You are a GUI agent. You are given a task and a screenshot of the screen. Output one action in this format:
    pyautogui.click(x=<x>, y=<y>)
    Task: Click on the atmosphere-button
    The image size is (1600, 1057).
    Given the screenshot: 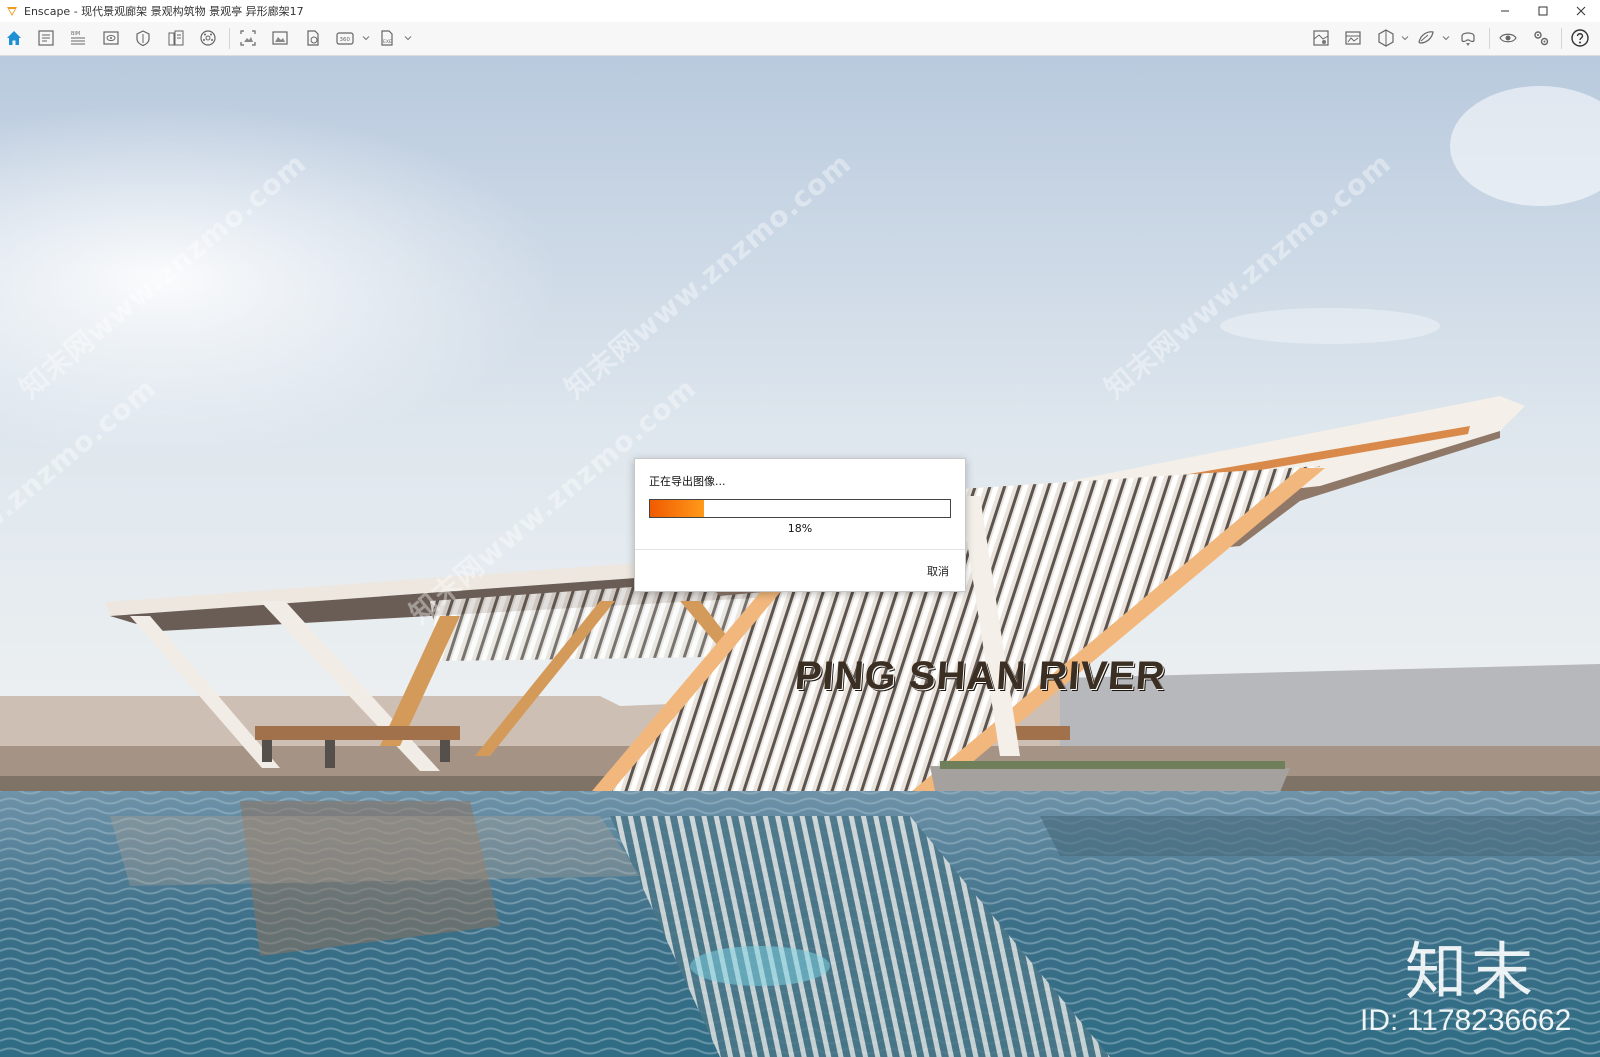 What is the action you would take?
    pyautogui.click(x=1353, y=38)
    